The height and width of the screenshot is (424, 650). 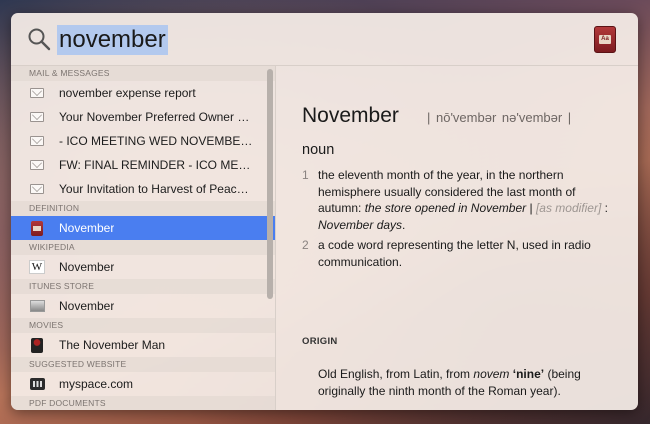 What do you see at coordinates (305, 245) in the screenshot?
I see `sense-number: 2` at bounding box center [305, 245].